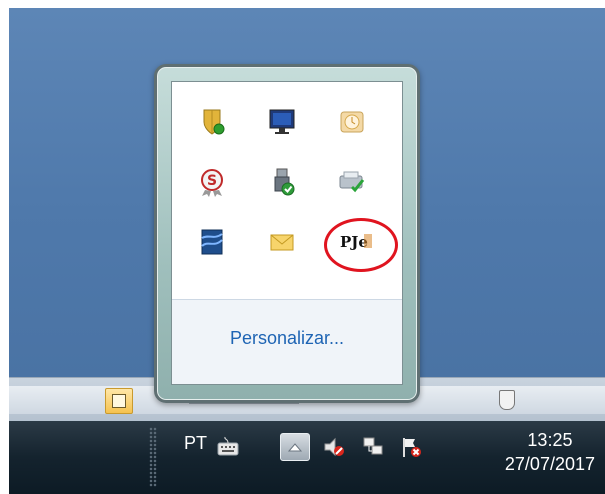 This screenshot has width=605, height=494. I want to click on printer-check-icon, so click(352, 182).